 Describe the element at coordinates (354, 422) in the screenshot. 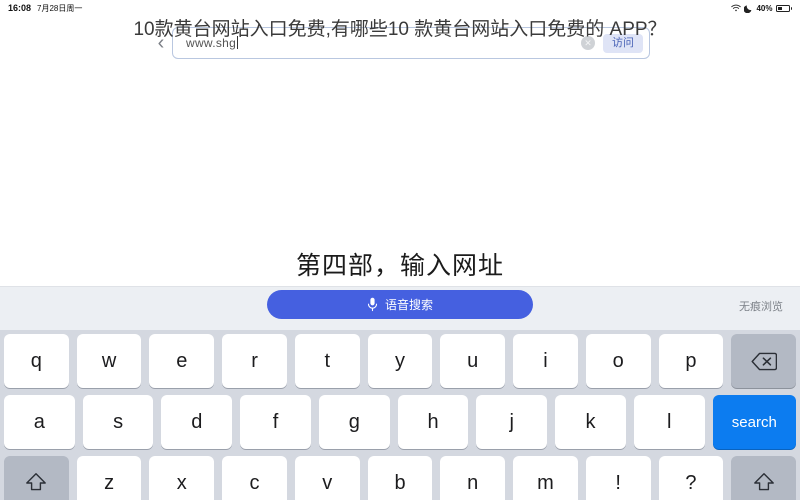

I see `key-g: g` at that location.